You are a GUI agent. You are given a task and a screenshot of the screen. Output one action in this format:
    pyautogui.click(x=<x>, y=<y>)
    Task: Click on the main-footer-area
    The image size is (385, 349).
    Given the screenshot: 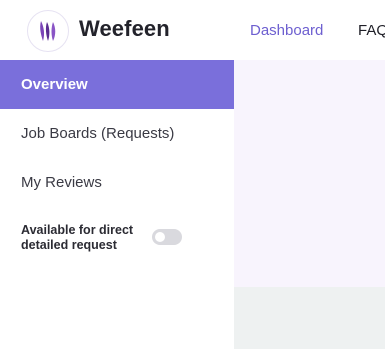 What is the action you would take?
    pyautogui.click(x=309, y=318)
    